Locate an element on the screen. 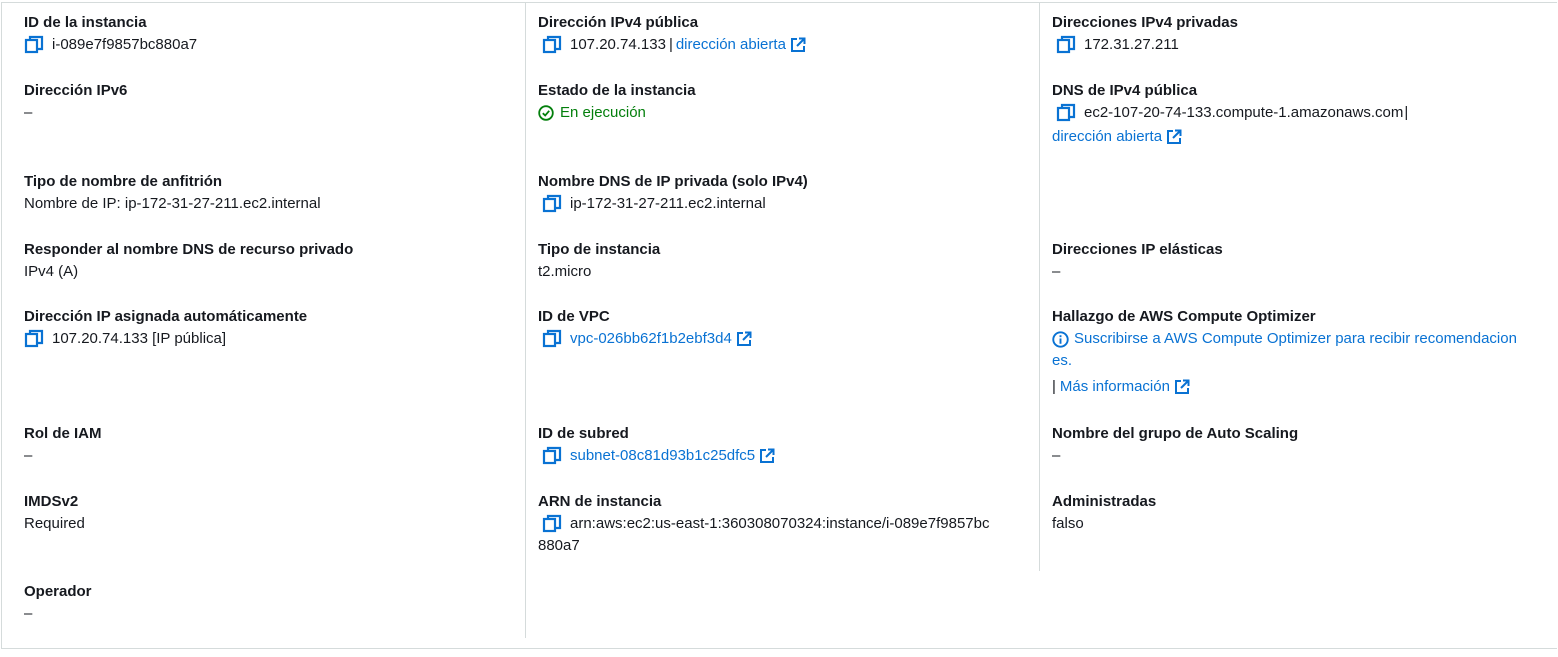 Image resolution: width=1558 pixels, height=657 pixels. field-instance-state: Estado de la instancia En ejecución is located at coordinates (617, 102).